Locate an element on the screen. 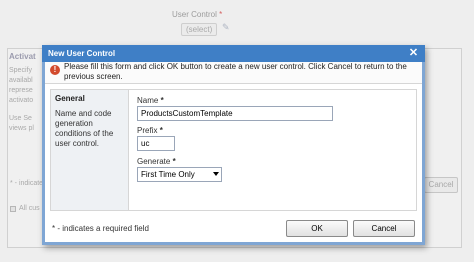 The width and height of the screenshot is (474, 262). close-icon: ✕ is located at coordinates (413, 53).